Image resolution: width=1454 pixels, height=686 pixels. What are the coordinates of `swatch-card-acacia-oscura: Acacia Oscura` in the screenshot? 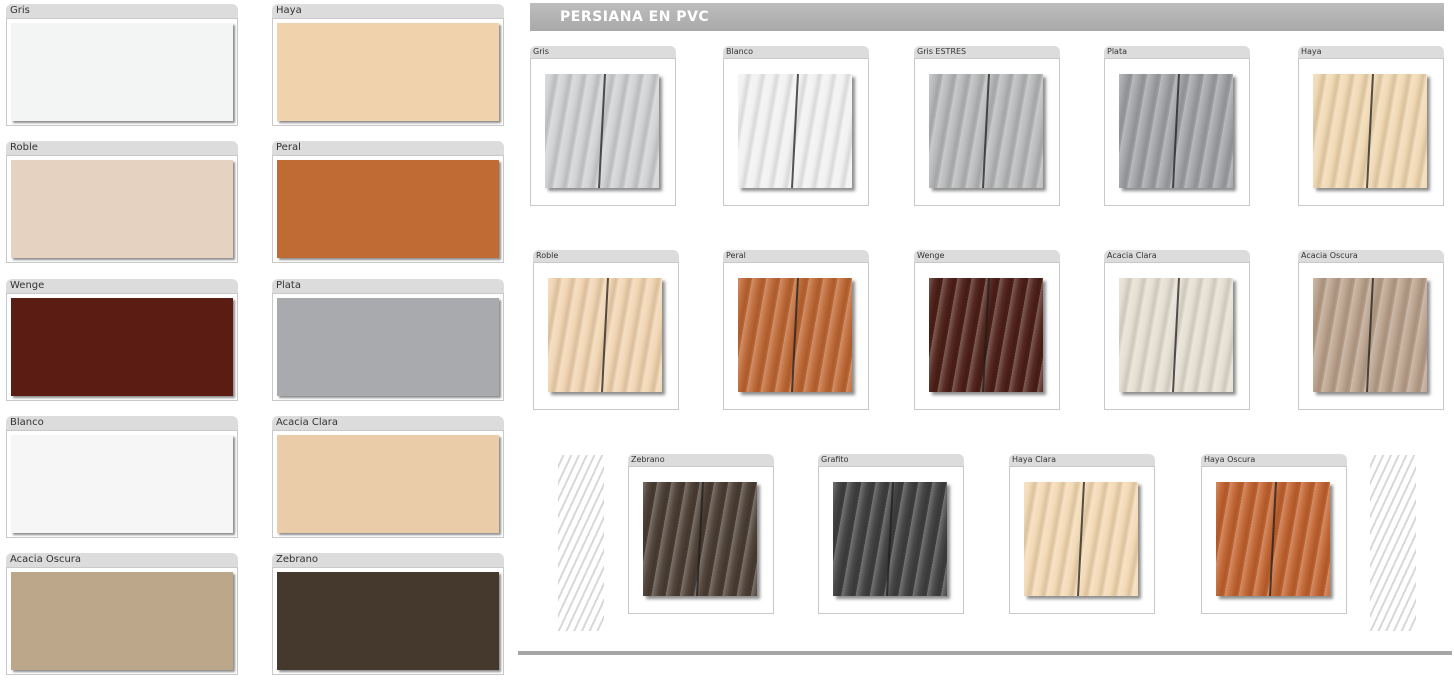 It's located at (122, 614).